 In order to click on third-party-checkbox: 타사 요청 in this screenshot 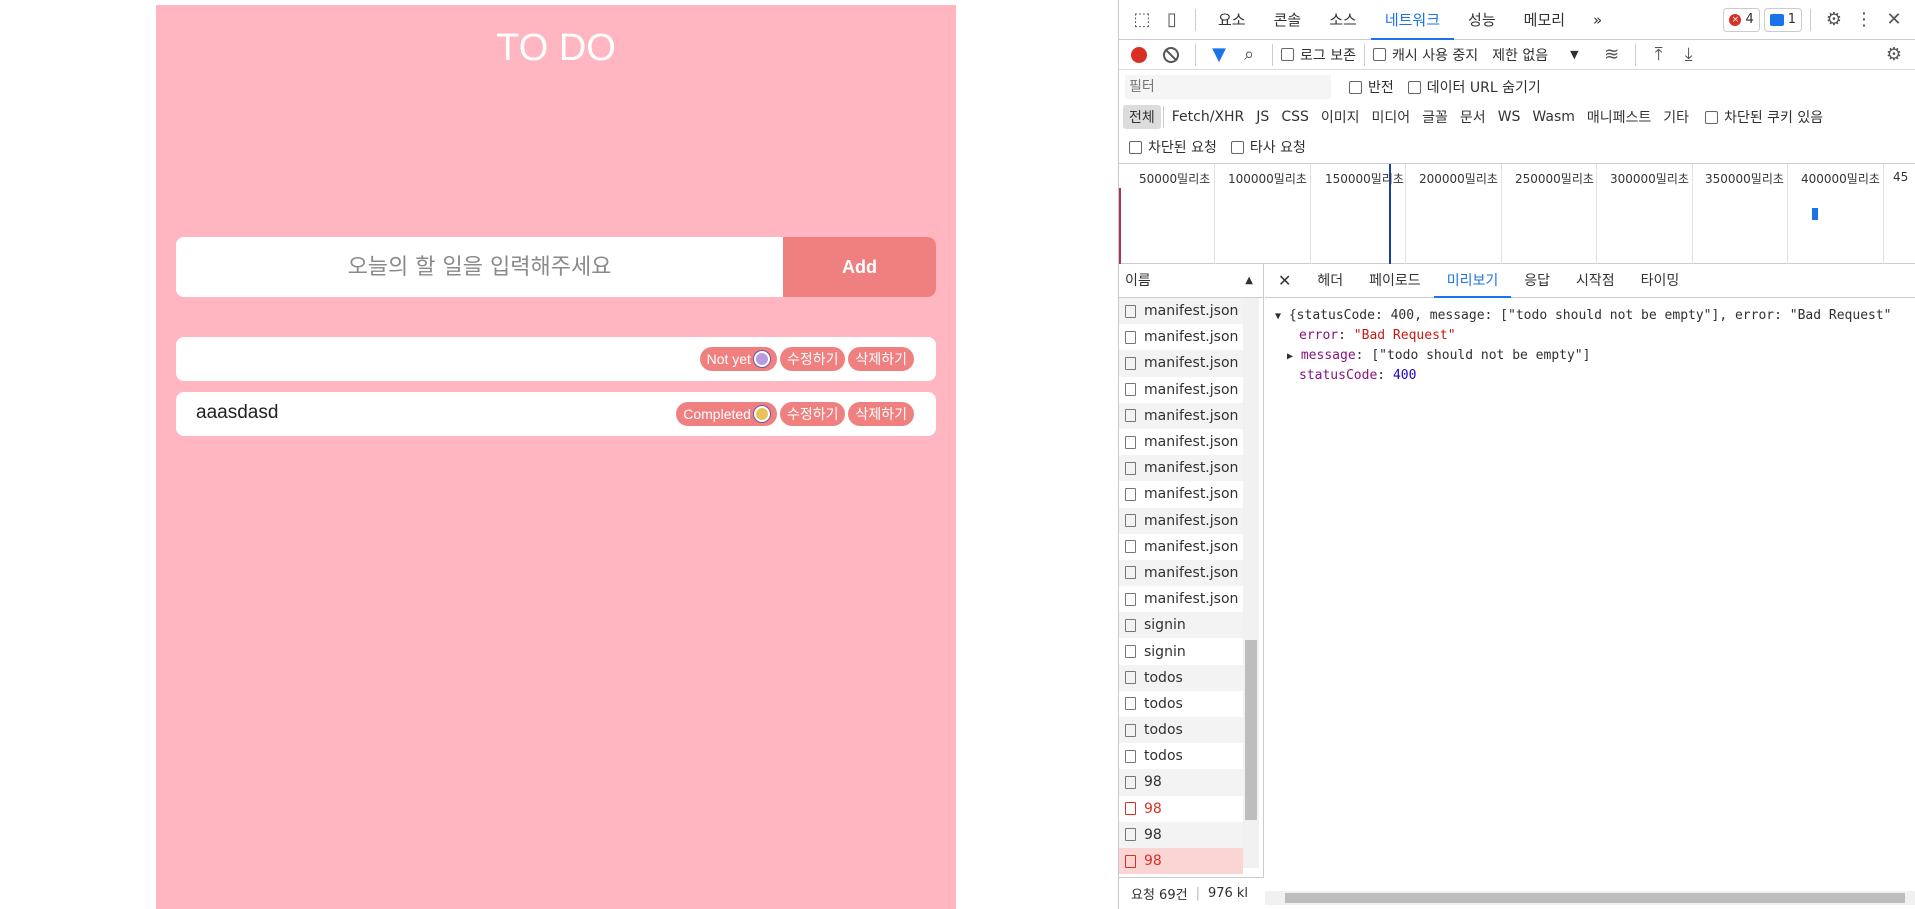, I will do `click(1268, 147)`.